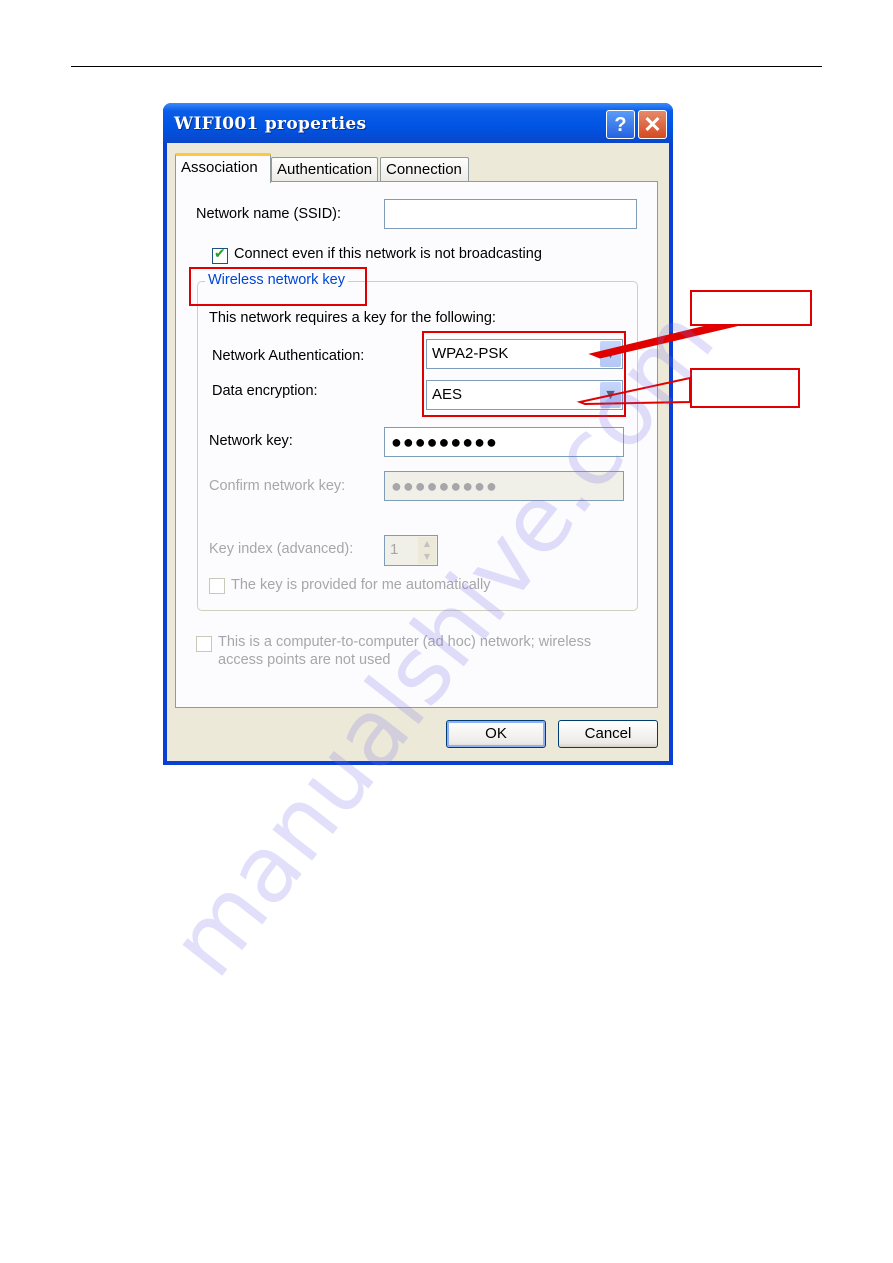 The height and width of the screenshot is (1263, 893). I want to click on auto-key-checkbox, so click(217, 586).